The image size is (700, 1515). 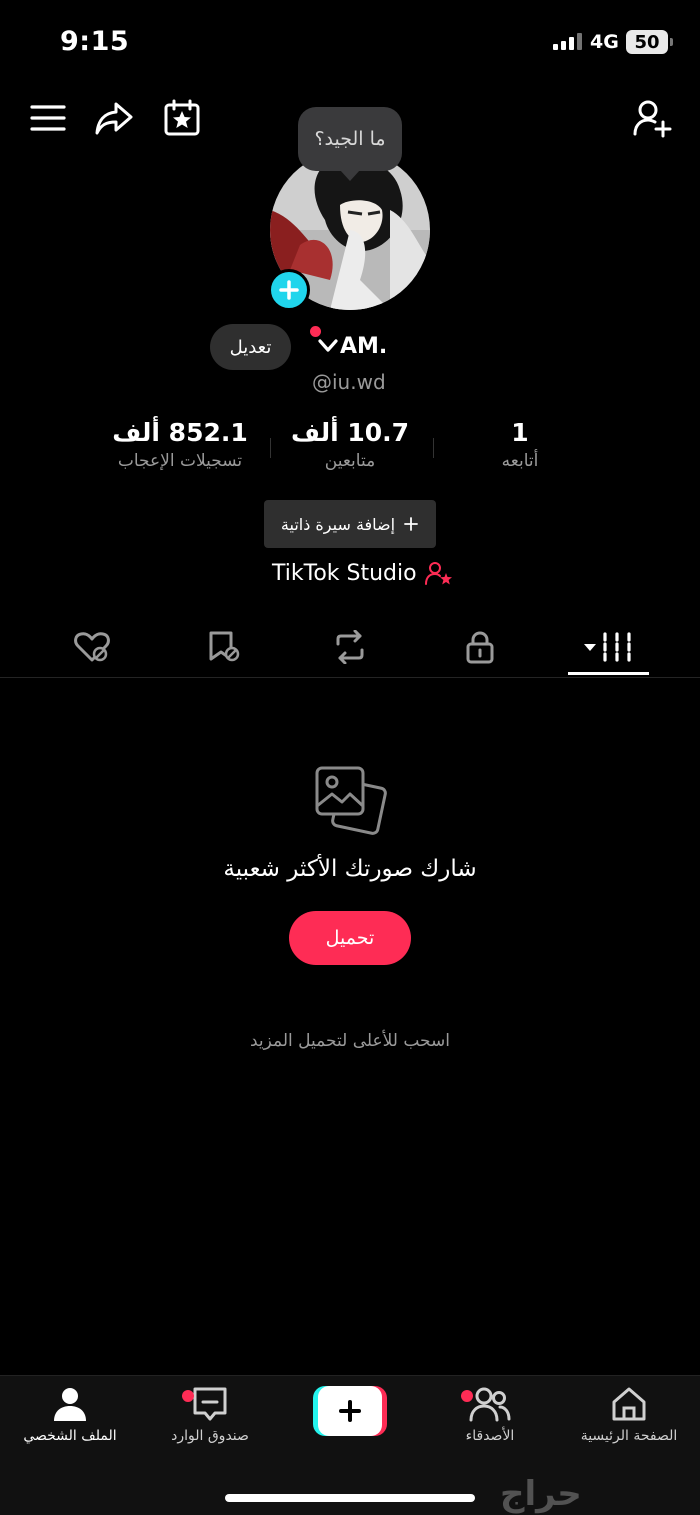 I want to click on inbox-icon, so click(x=210, y=1404).